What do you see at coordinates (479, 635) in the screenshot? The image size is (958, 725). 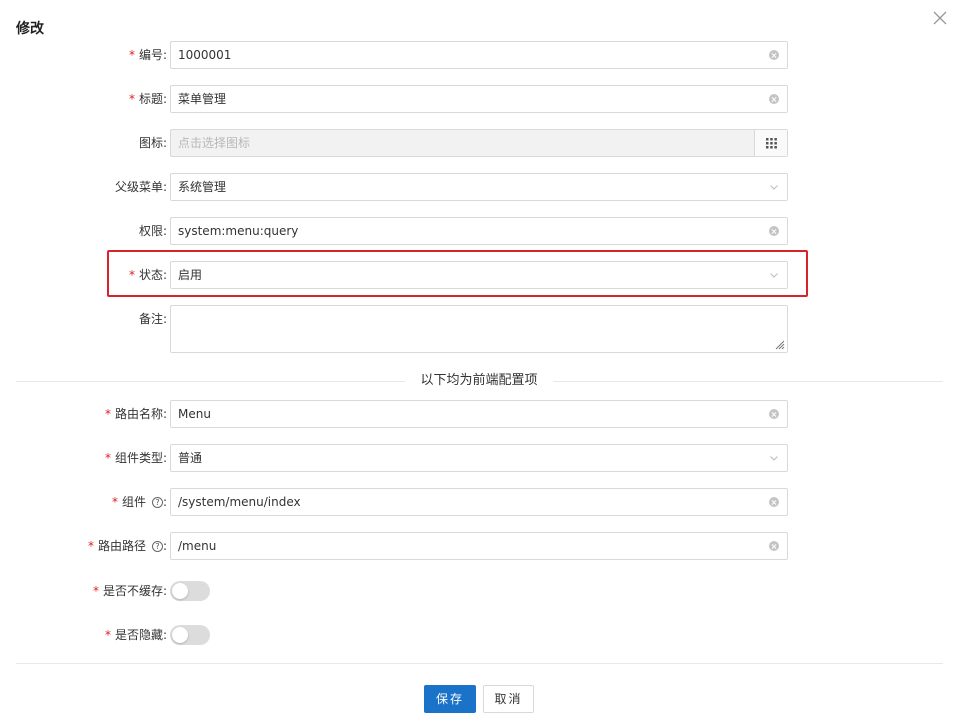 I see `form-row-hidden: * 是否隐藏:` at bounding box center [479, 635].